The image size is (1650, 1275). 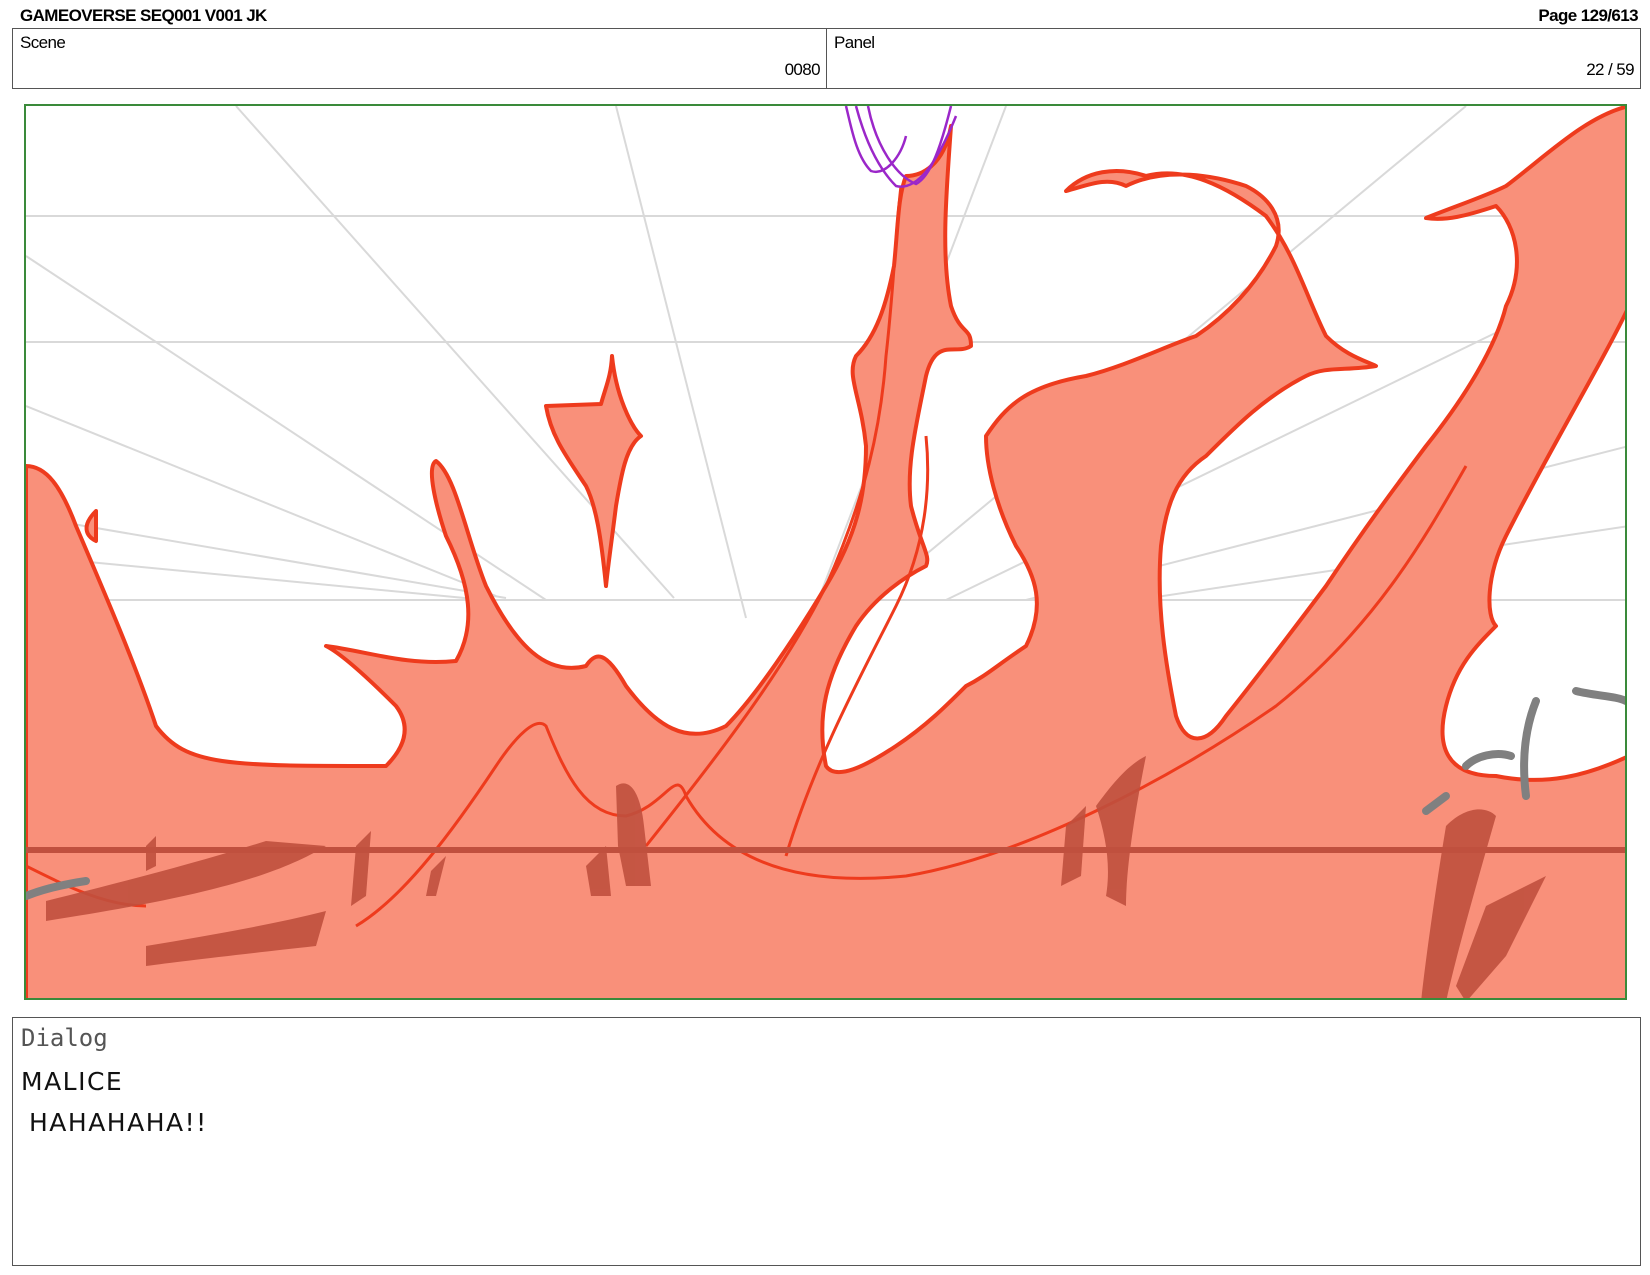 I want to click on document-title: GAMEOVERSE SEQ001 V001 JK, so click(x=143, y=15).